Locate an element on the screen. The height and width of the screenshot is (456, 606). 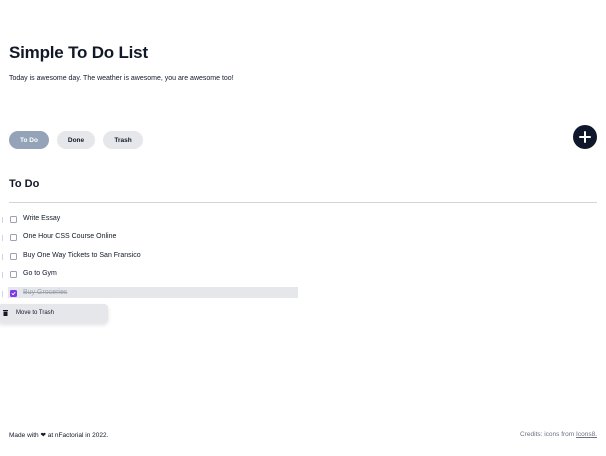
section-title: To Do is located at coordinates (24, 184).